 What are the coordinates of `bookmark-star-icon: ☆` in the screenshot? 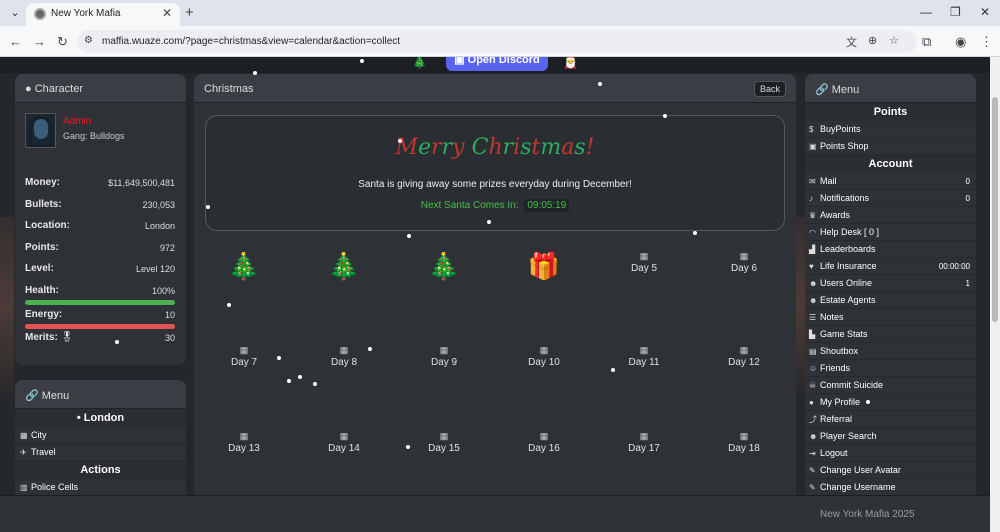 It's located at (894, 40).